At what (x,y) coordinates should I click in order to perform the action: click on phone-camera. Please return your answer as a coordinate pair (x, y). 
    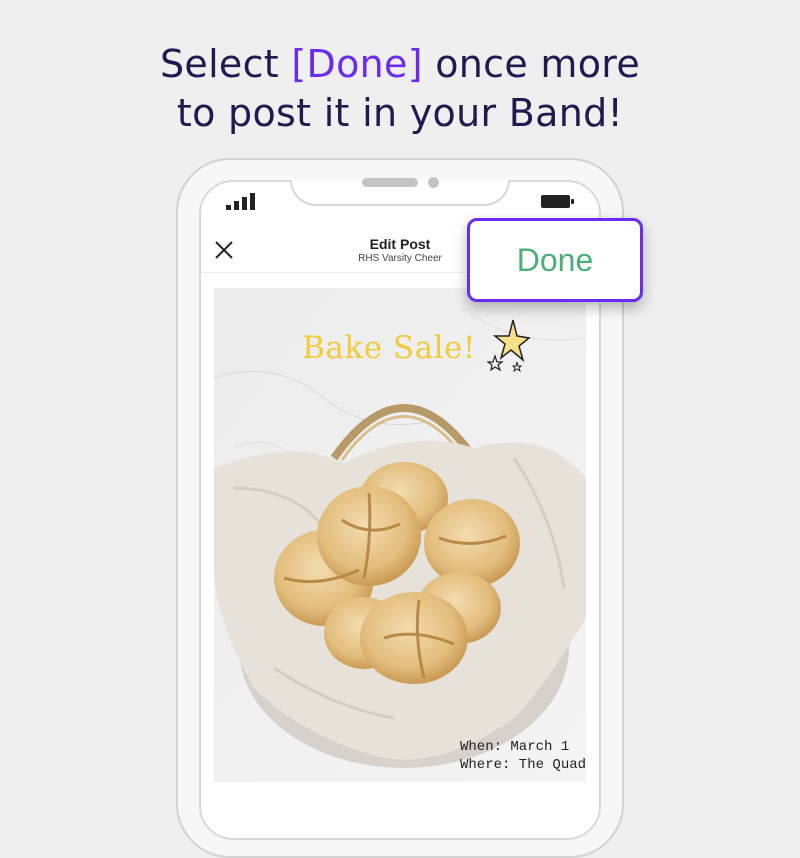
    Looking at the image, I should click on (433, 182).